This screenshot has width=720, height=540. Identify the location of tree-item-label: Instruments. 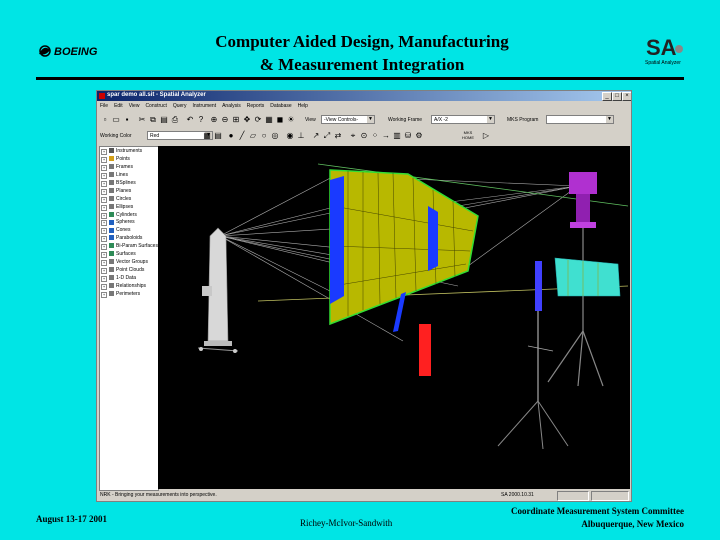
(129, 151).